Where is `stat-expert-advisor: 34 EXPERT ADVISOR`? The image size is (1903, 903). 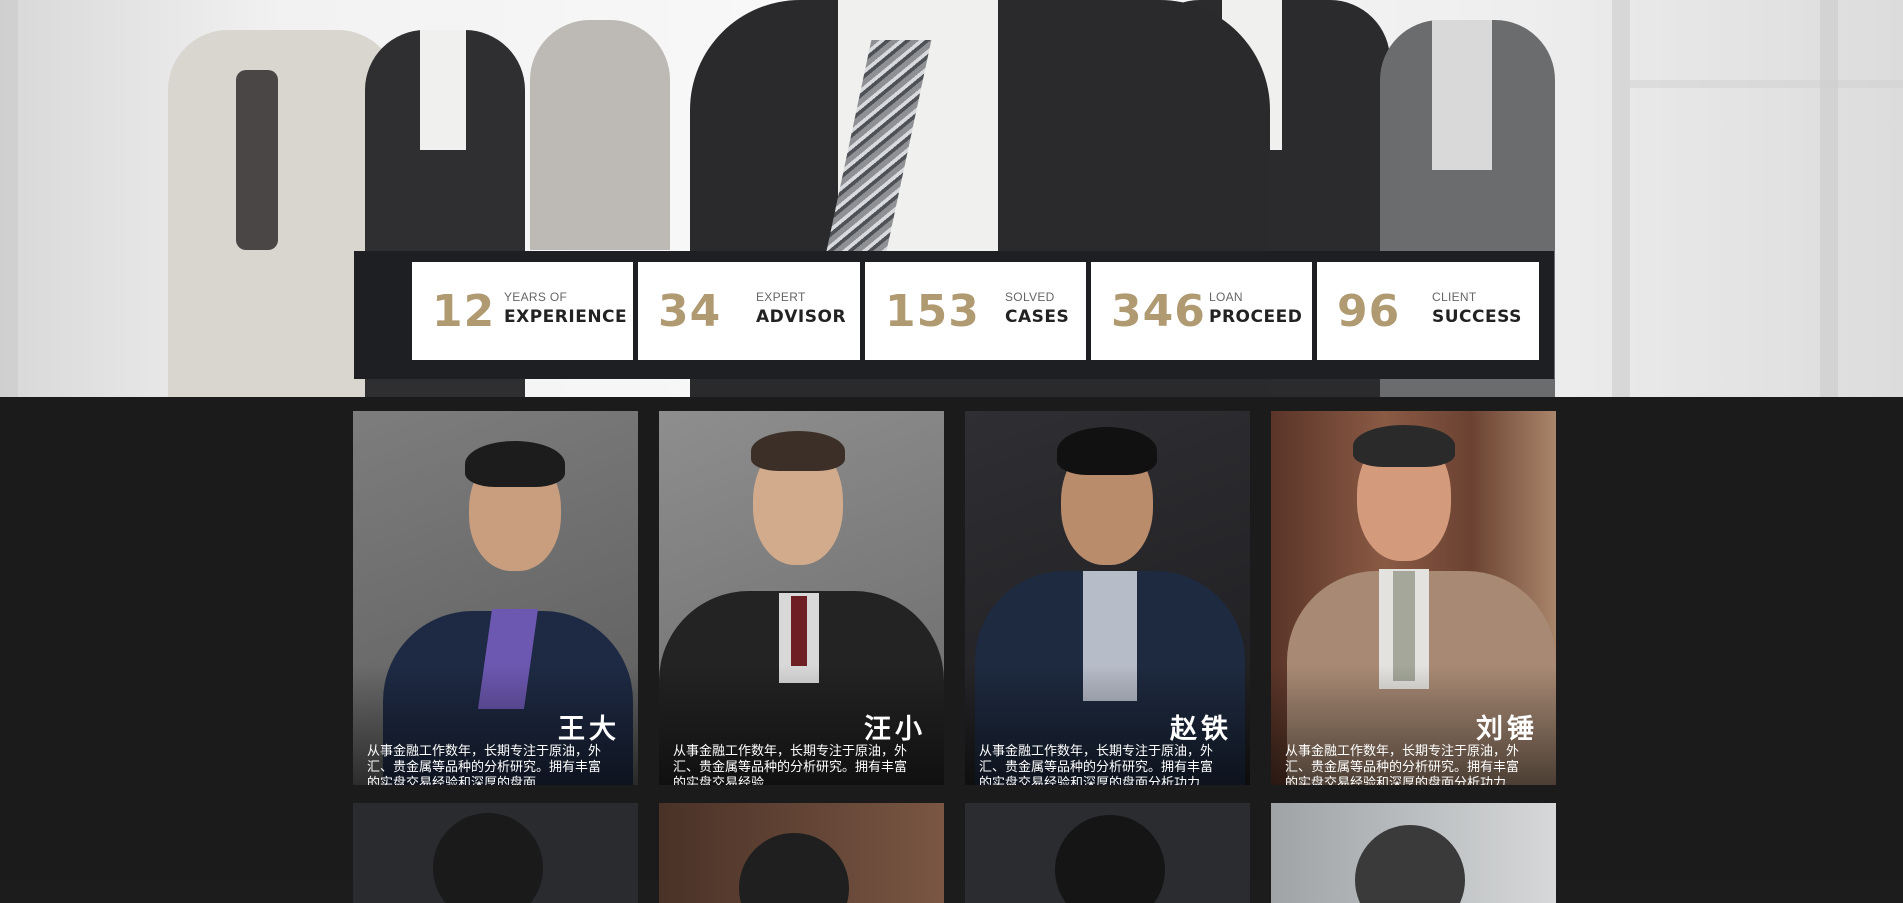
stat-expert-advisor: 34 EXPERT ADVISOR is located at coordinates (749, 311).